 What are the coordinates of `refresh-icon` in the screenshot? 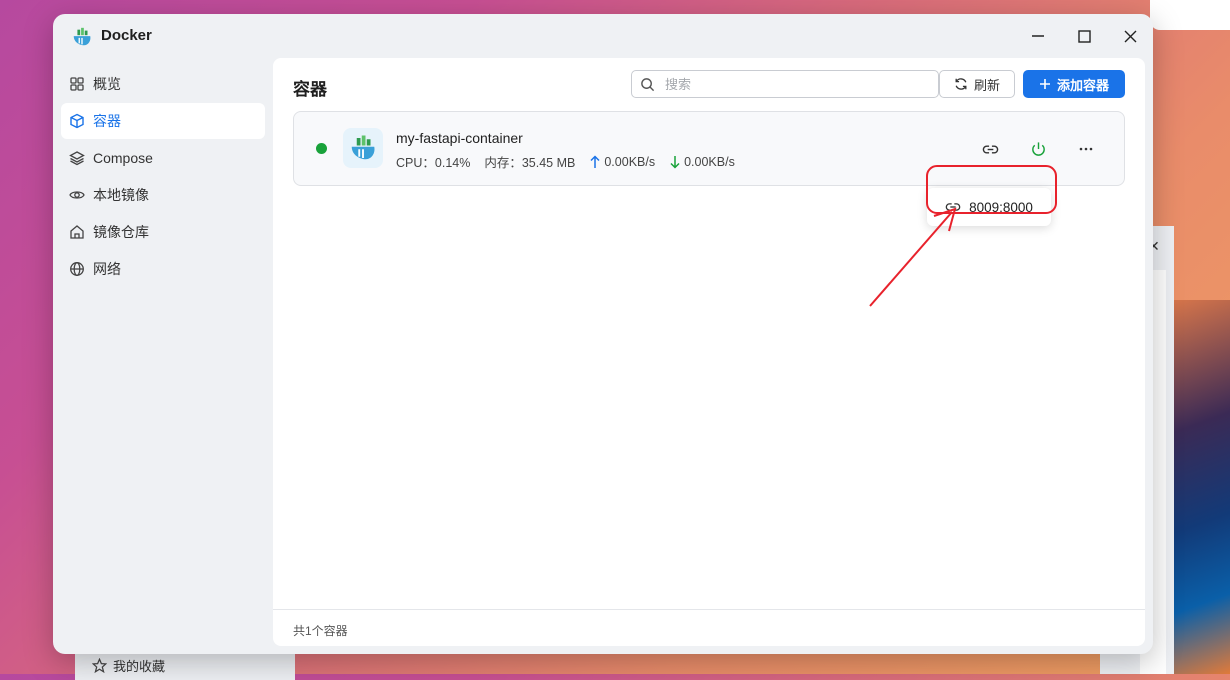 It's located at (961, 84).